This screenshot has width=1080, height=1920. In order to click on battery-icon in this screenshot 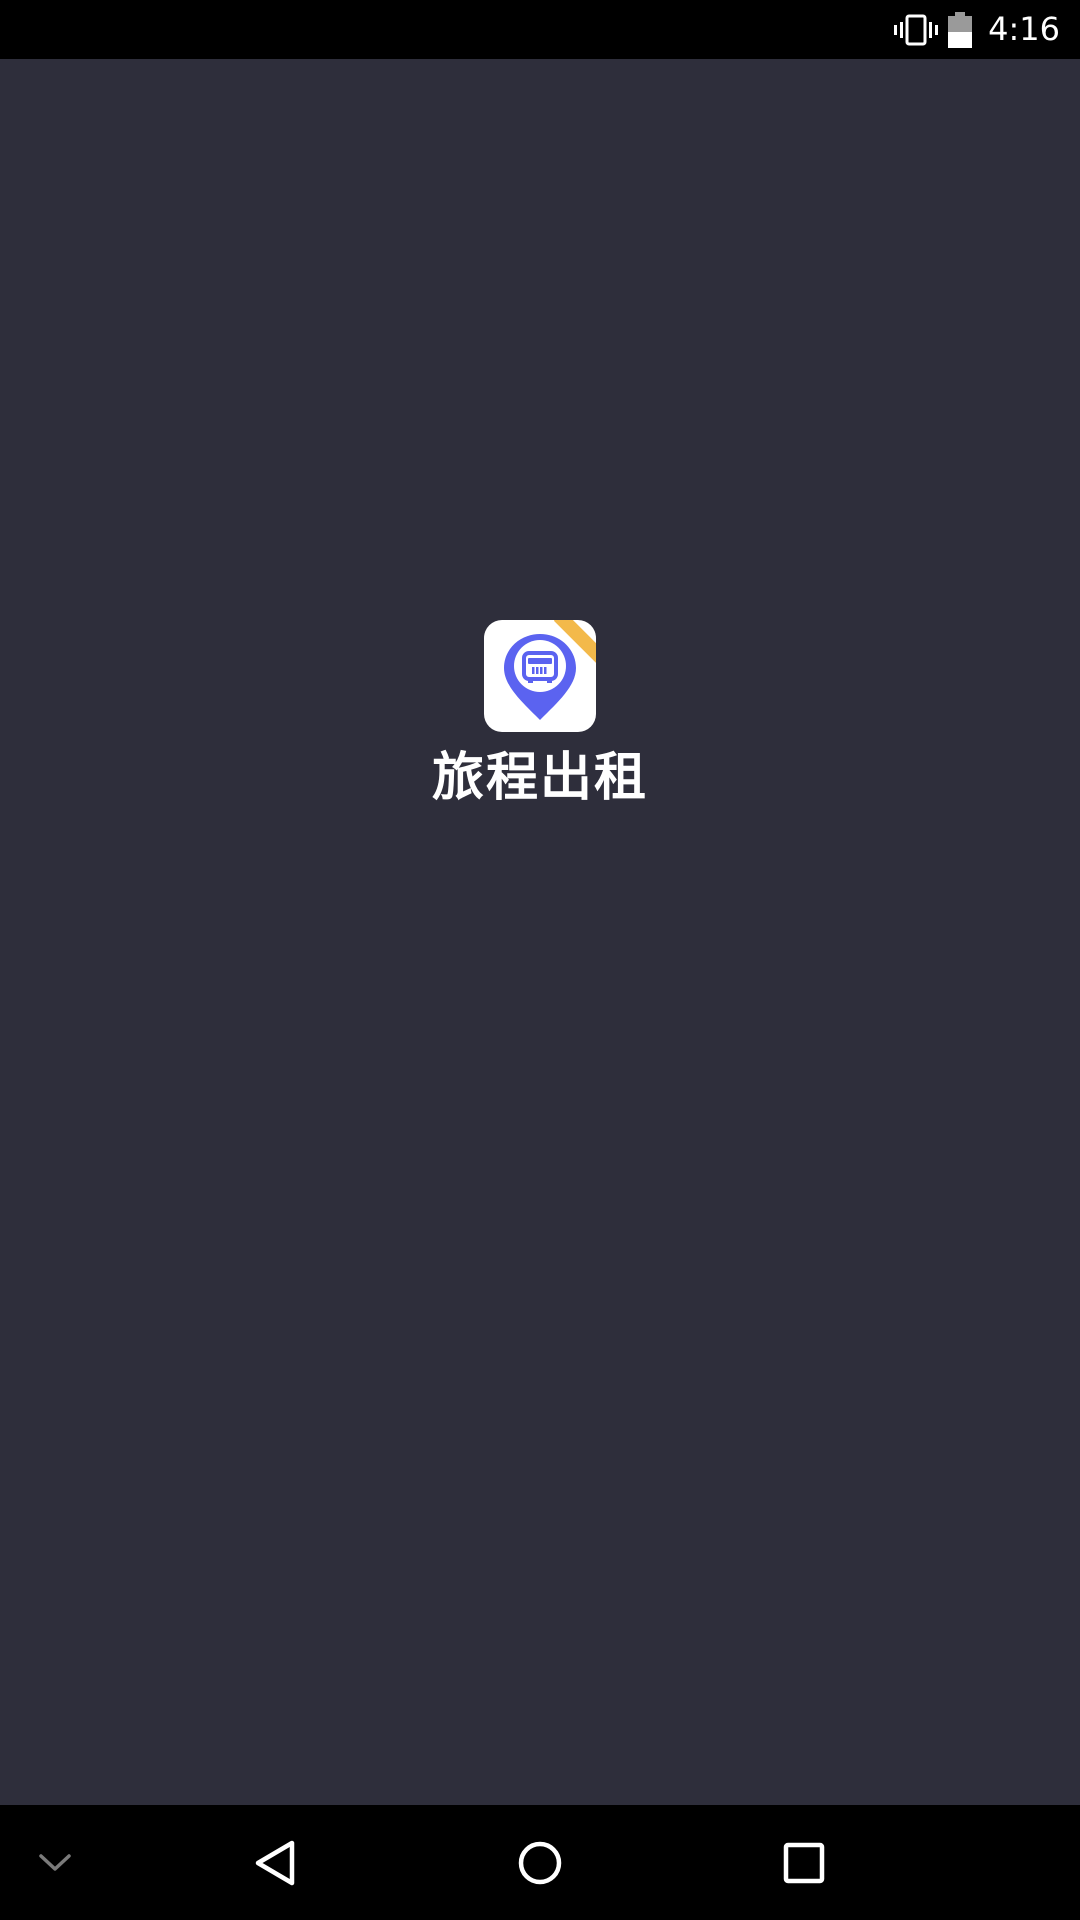, I will do `click(960, 29)`.